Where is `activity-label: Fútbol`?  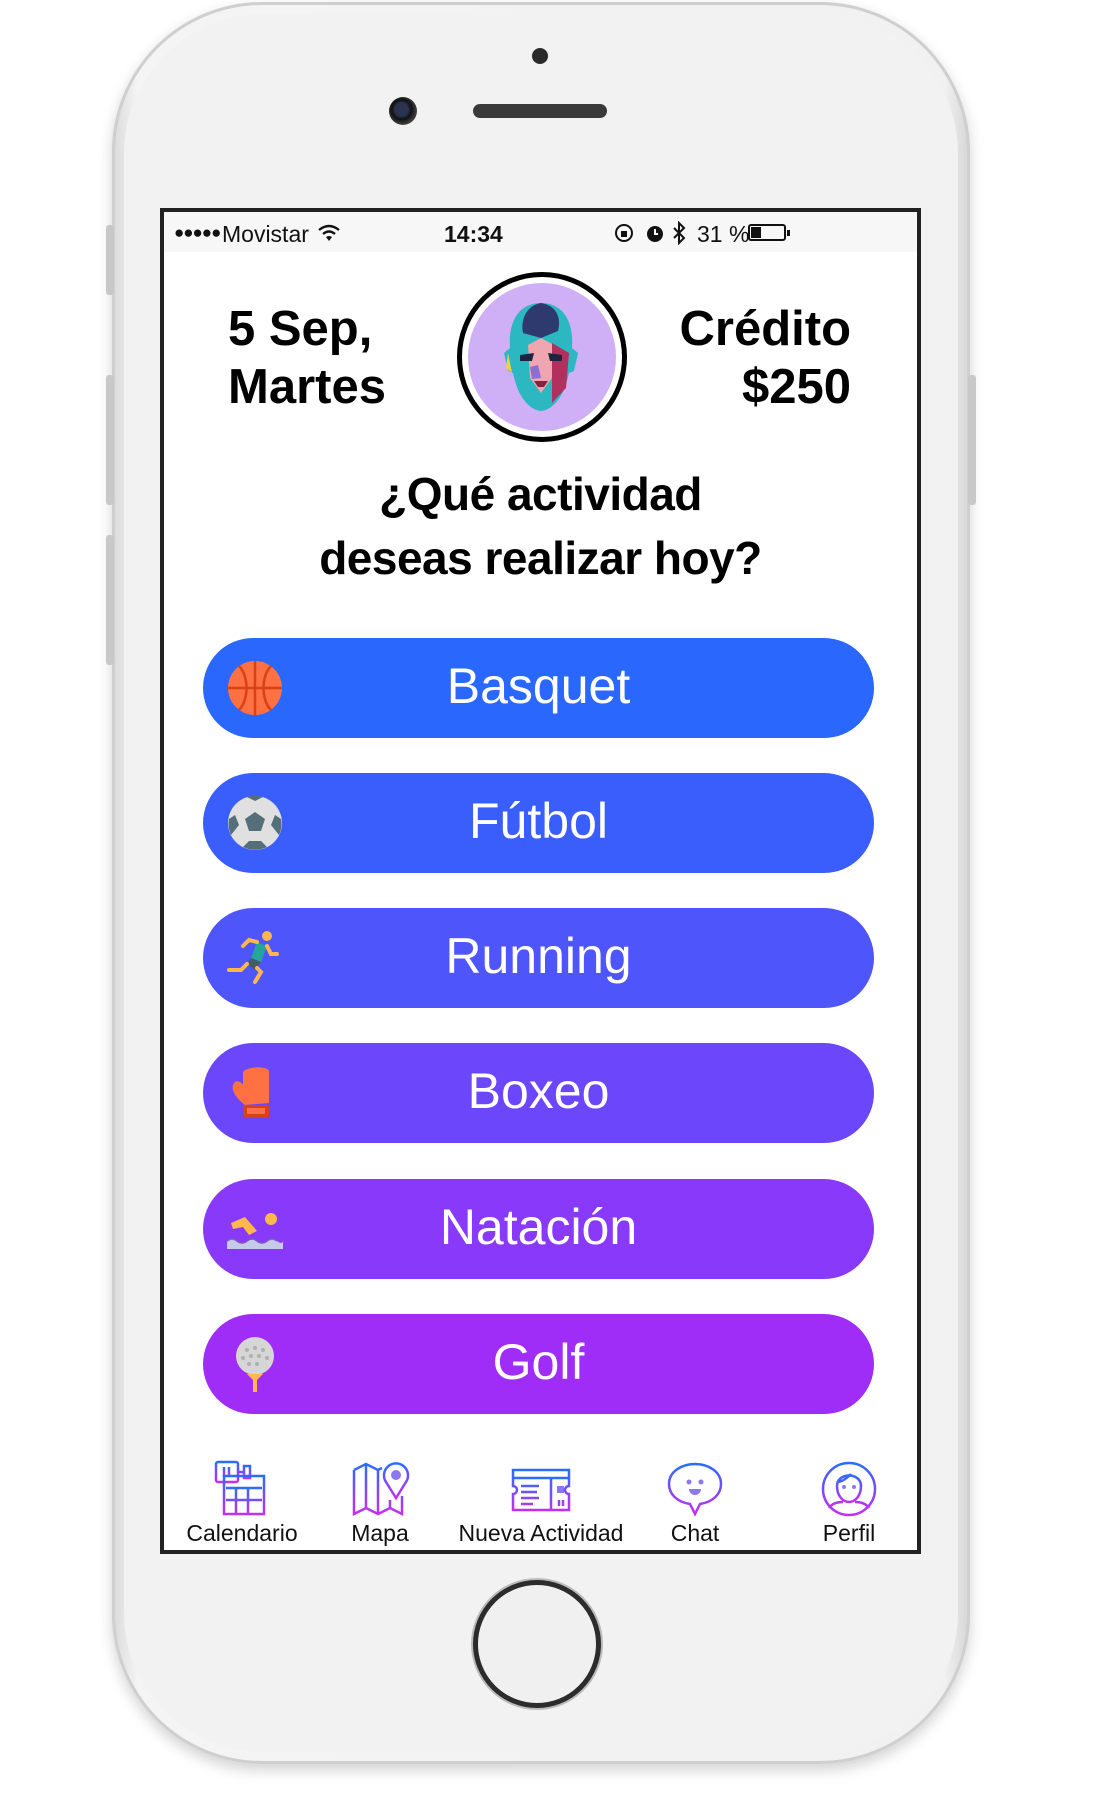 activity-label: Fútbol is located at coordinates (538, 821).